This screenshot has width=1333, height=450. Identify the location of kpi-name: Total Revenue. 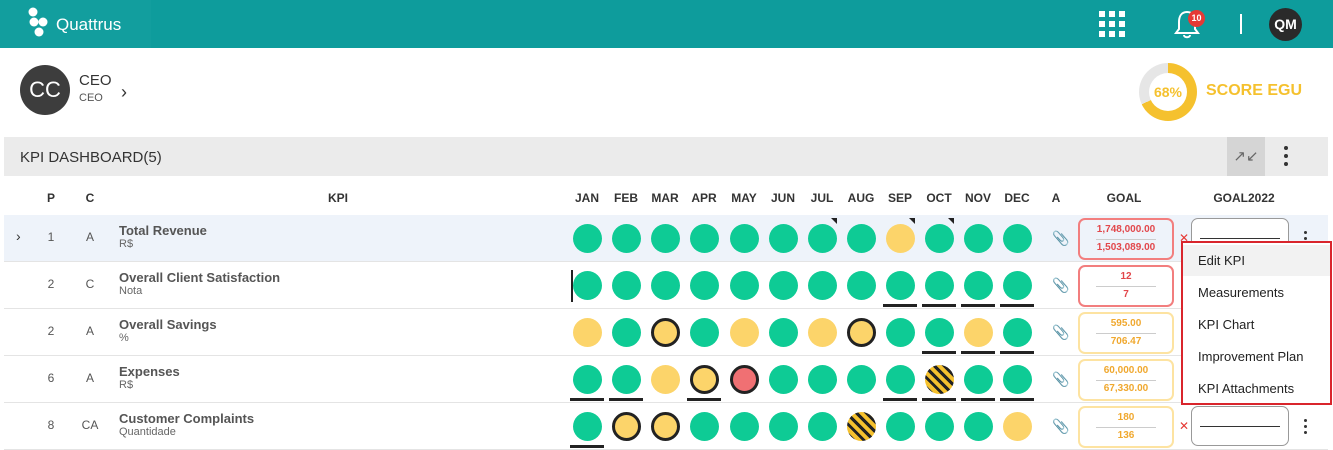
(163, 230).